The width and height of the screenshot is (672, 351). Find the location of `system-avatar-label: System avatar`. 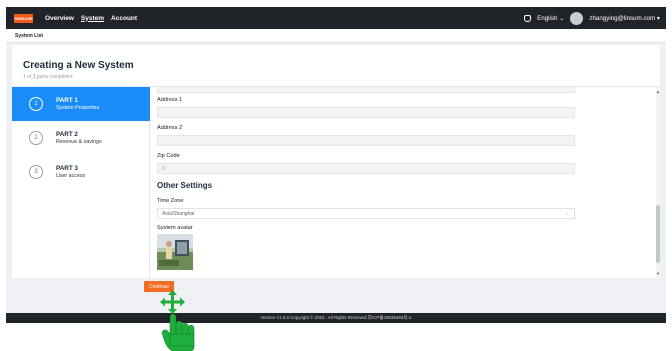

system-avatar-label: System avatar is located at coordinates (175, 228).